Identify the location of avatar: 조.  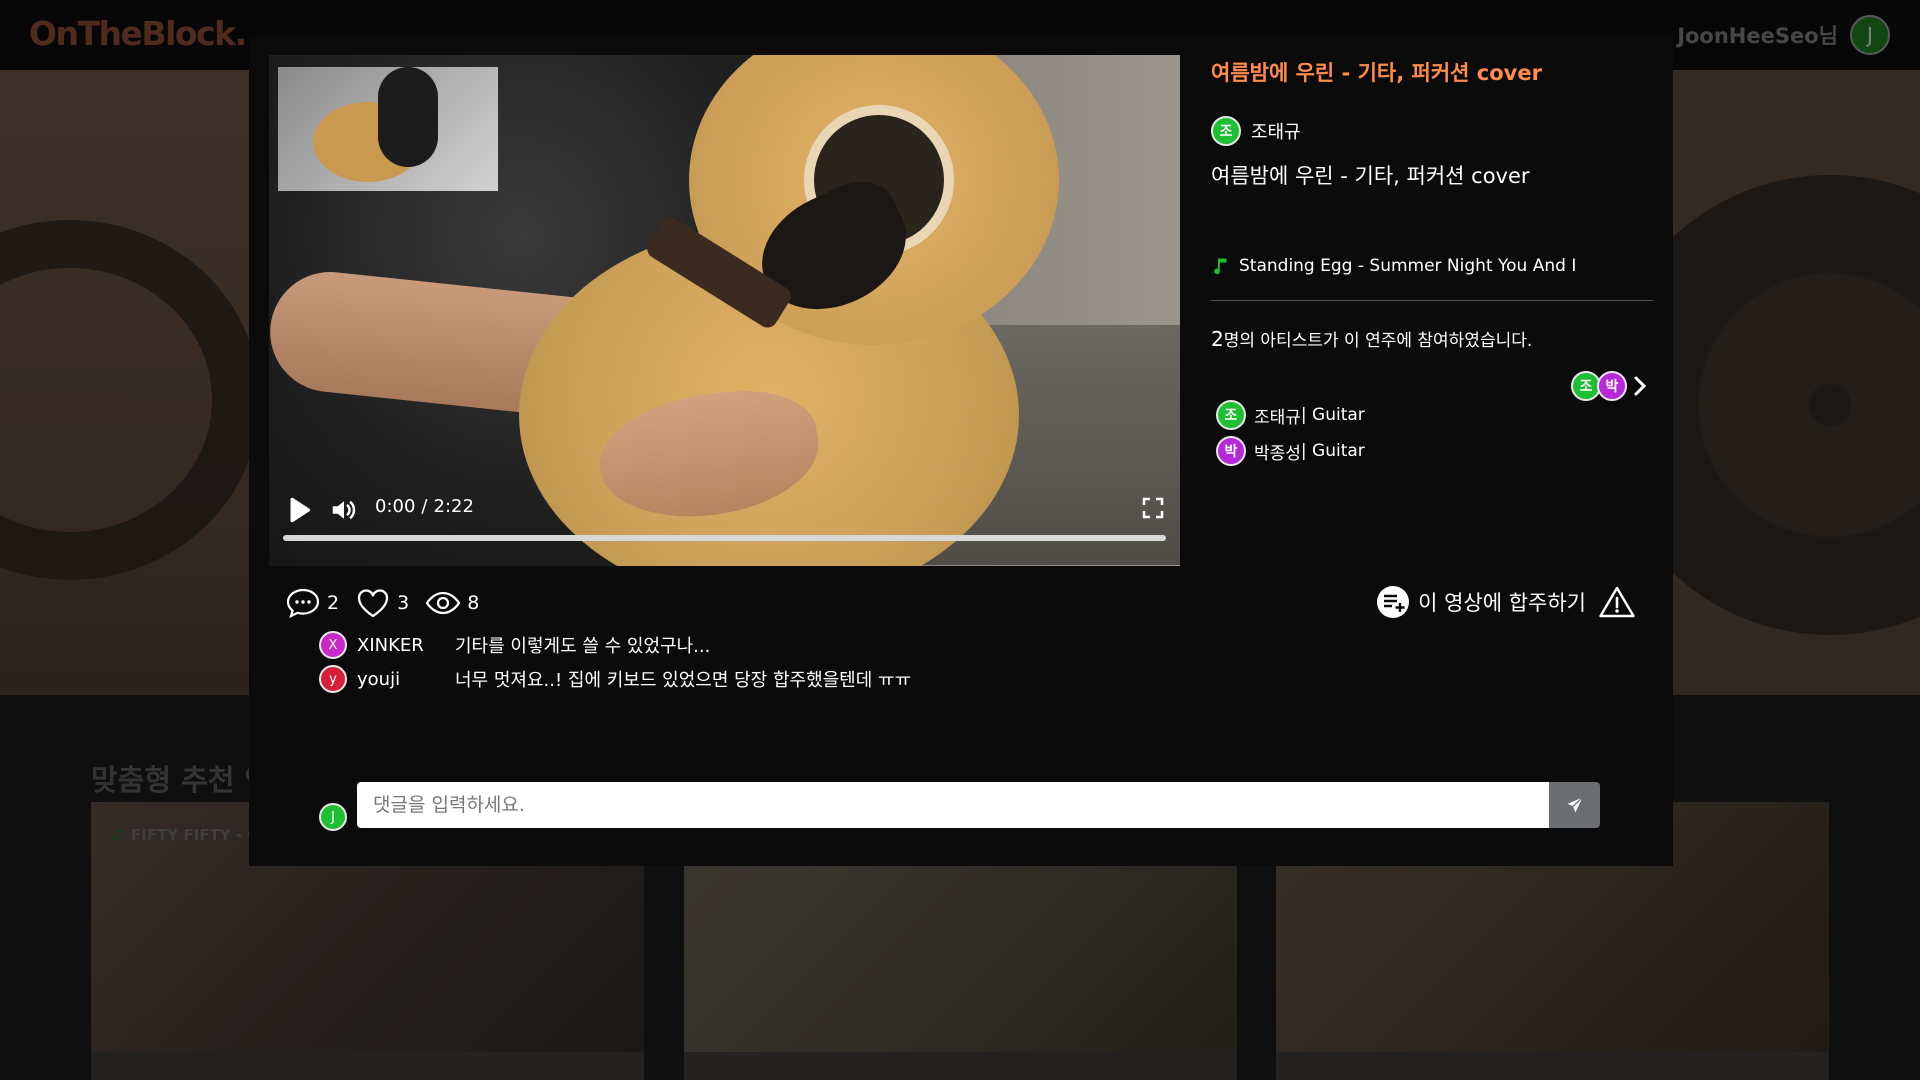
(1231, 415).